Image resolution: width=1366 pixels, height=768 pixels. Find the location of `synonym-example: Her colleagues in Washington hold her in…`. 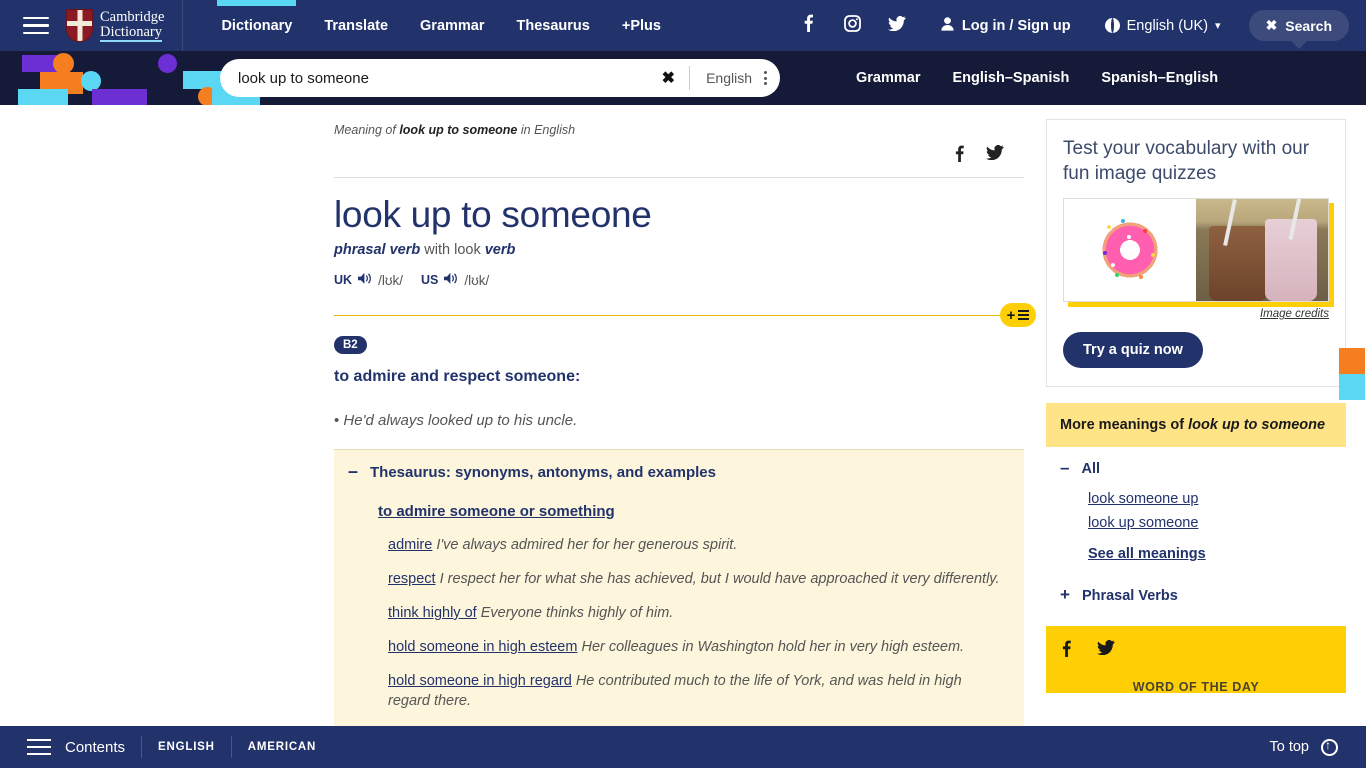

synonym-example: Her colleagues in Washington hold her in… is located at coordinates (773, 647).